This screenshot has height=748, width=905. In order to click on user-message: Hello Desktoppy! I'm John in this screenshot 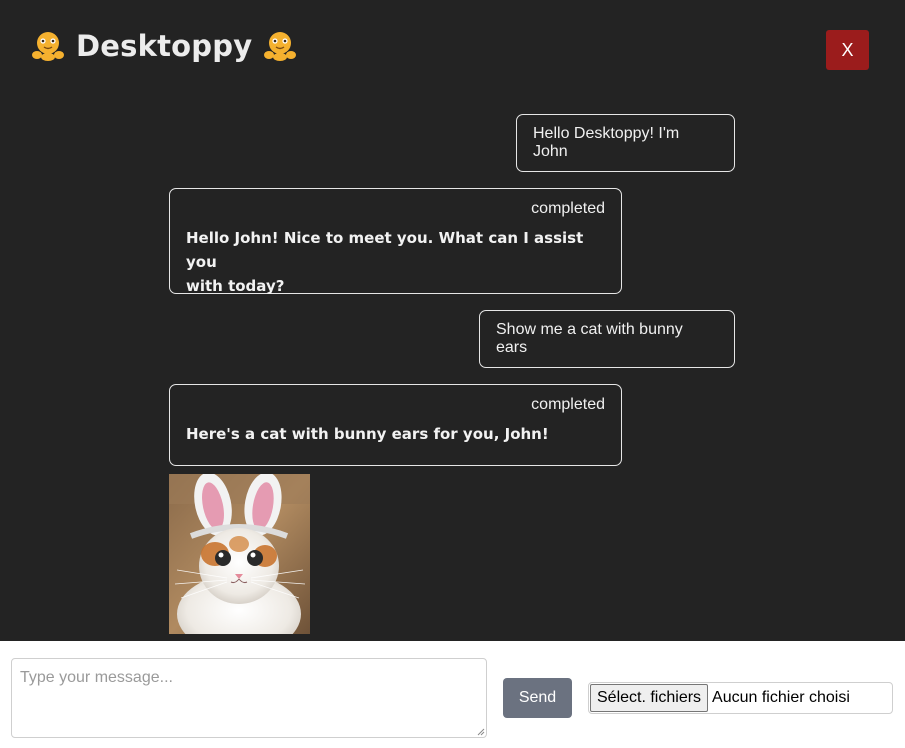, I will do `click(625, 143)`.